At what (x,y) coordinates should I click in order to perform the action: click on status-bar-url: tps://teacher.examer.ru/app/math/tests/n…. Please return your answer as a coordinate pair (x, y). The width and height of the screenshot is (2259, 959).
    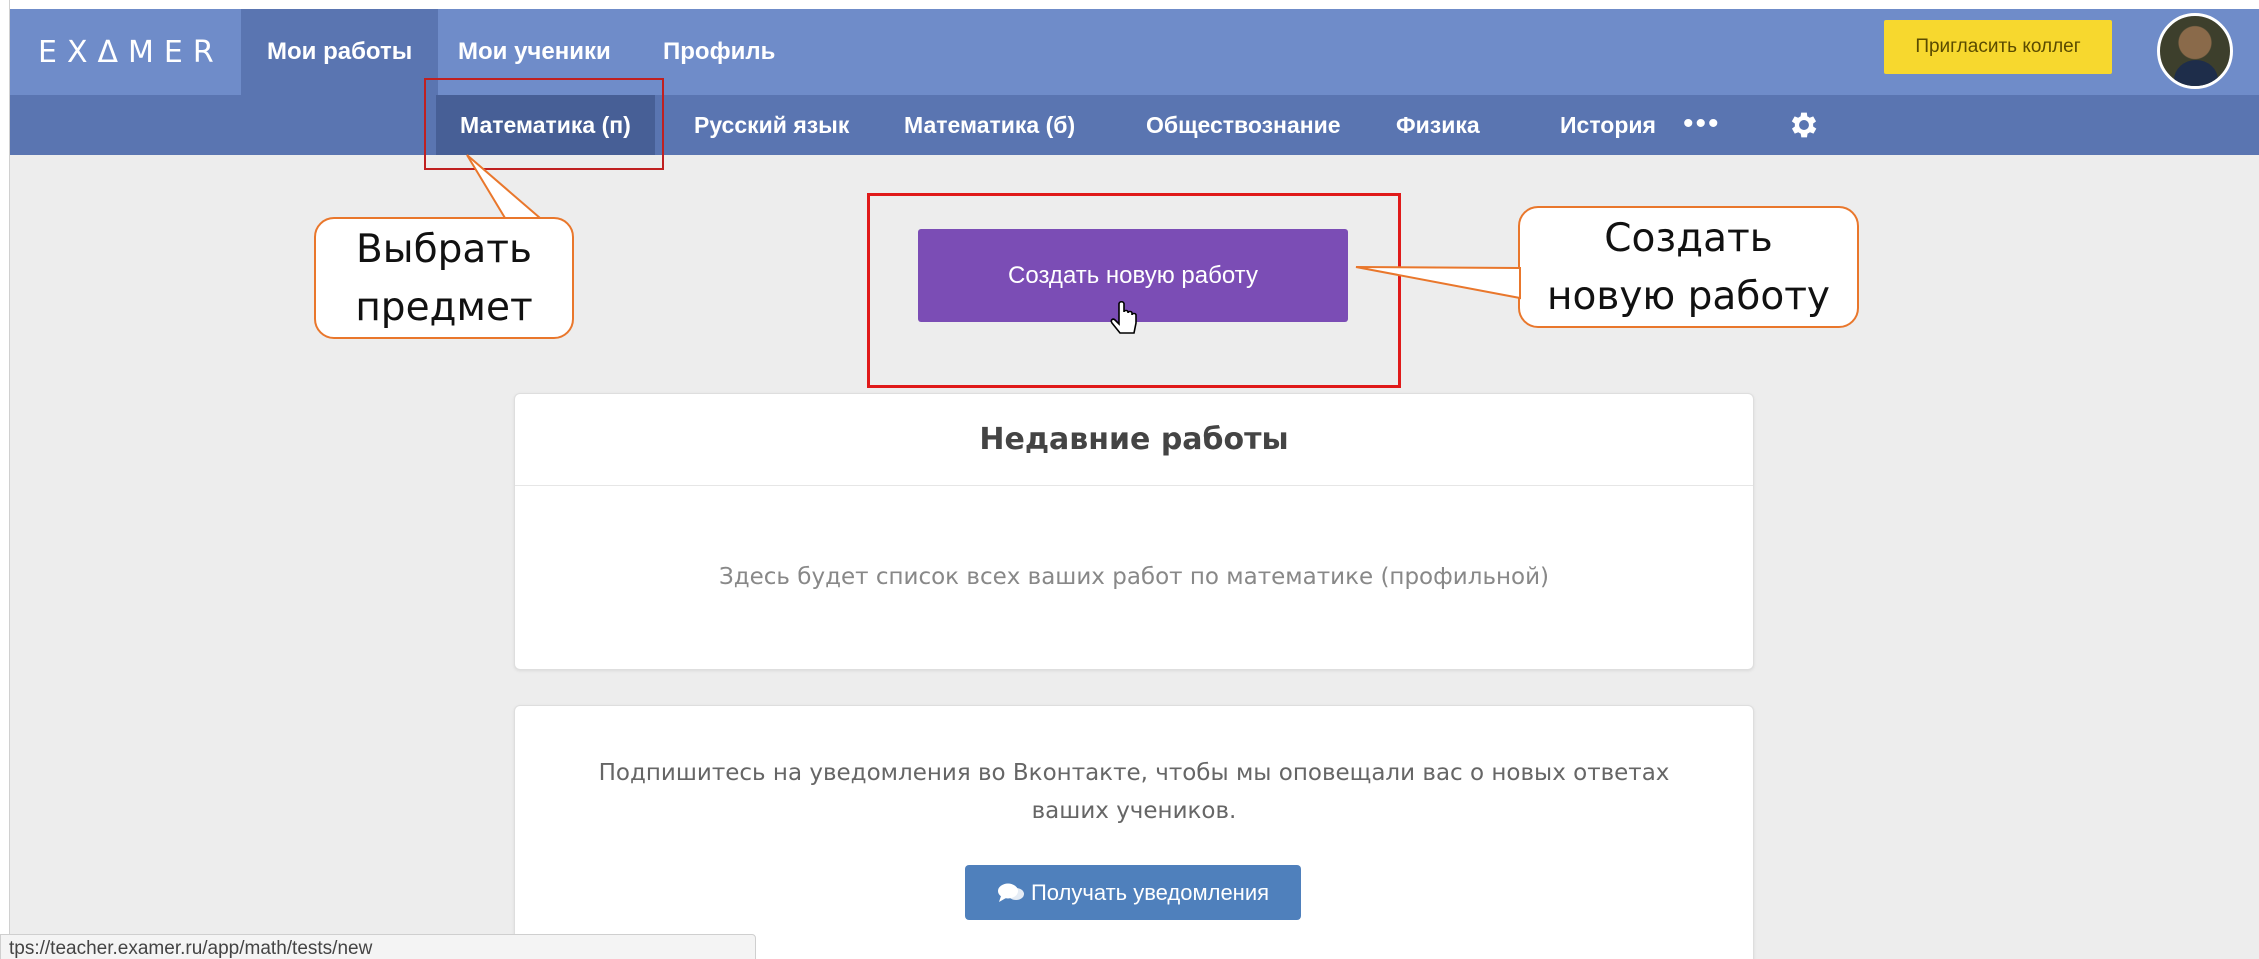
    Looking at the image, I should click on (378, 946).